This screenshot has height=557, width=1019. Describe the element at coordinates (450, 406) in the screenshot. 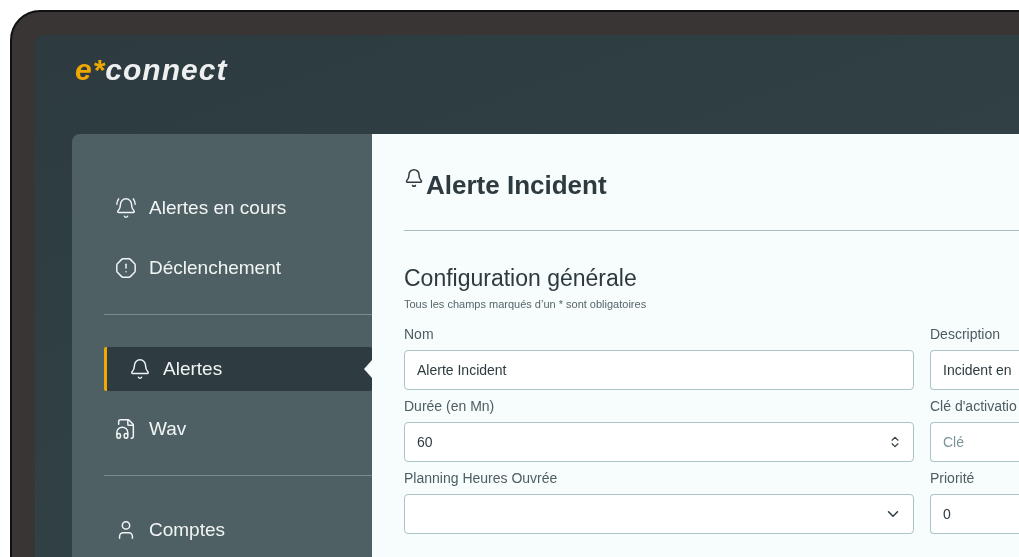

I see `field-label: Durée (en Mn)` at that location.